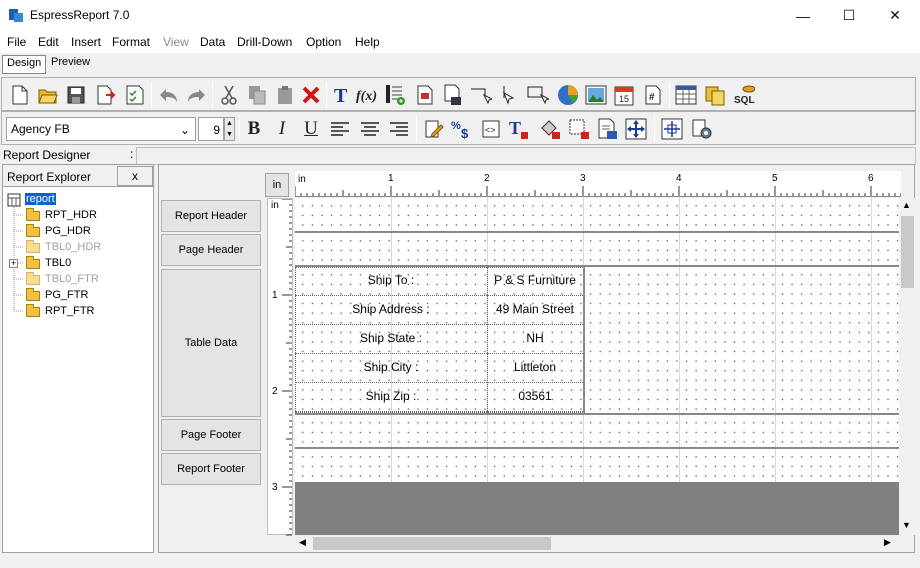  I want to click on table-properties-button, so click(686, 95).